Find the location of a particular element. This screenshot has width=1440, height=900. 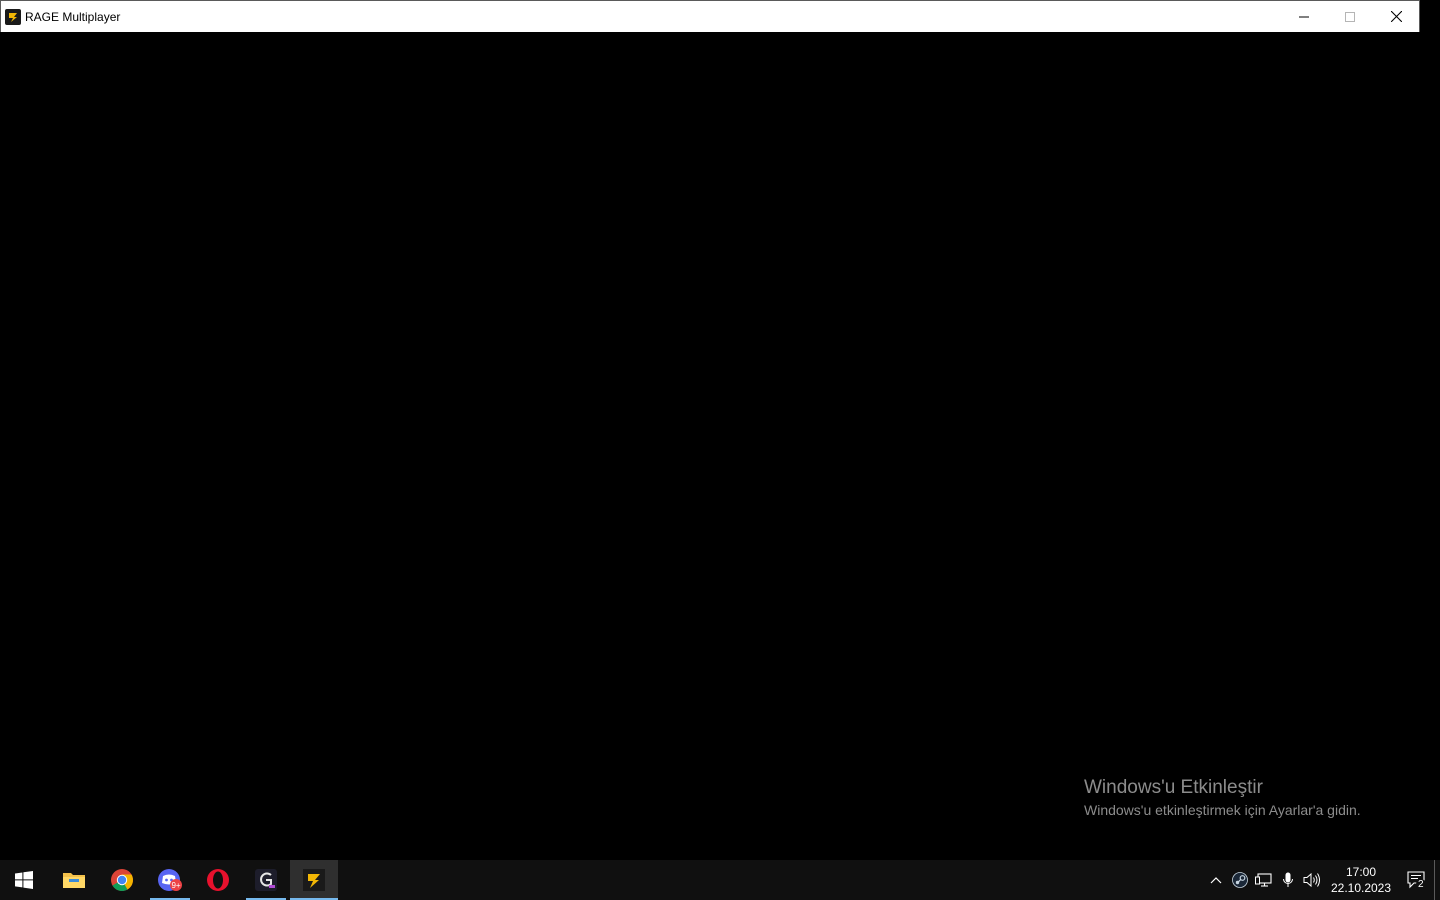

folder-icon is located at coordinates (74, 880).